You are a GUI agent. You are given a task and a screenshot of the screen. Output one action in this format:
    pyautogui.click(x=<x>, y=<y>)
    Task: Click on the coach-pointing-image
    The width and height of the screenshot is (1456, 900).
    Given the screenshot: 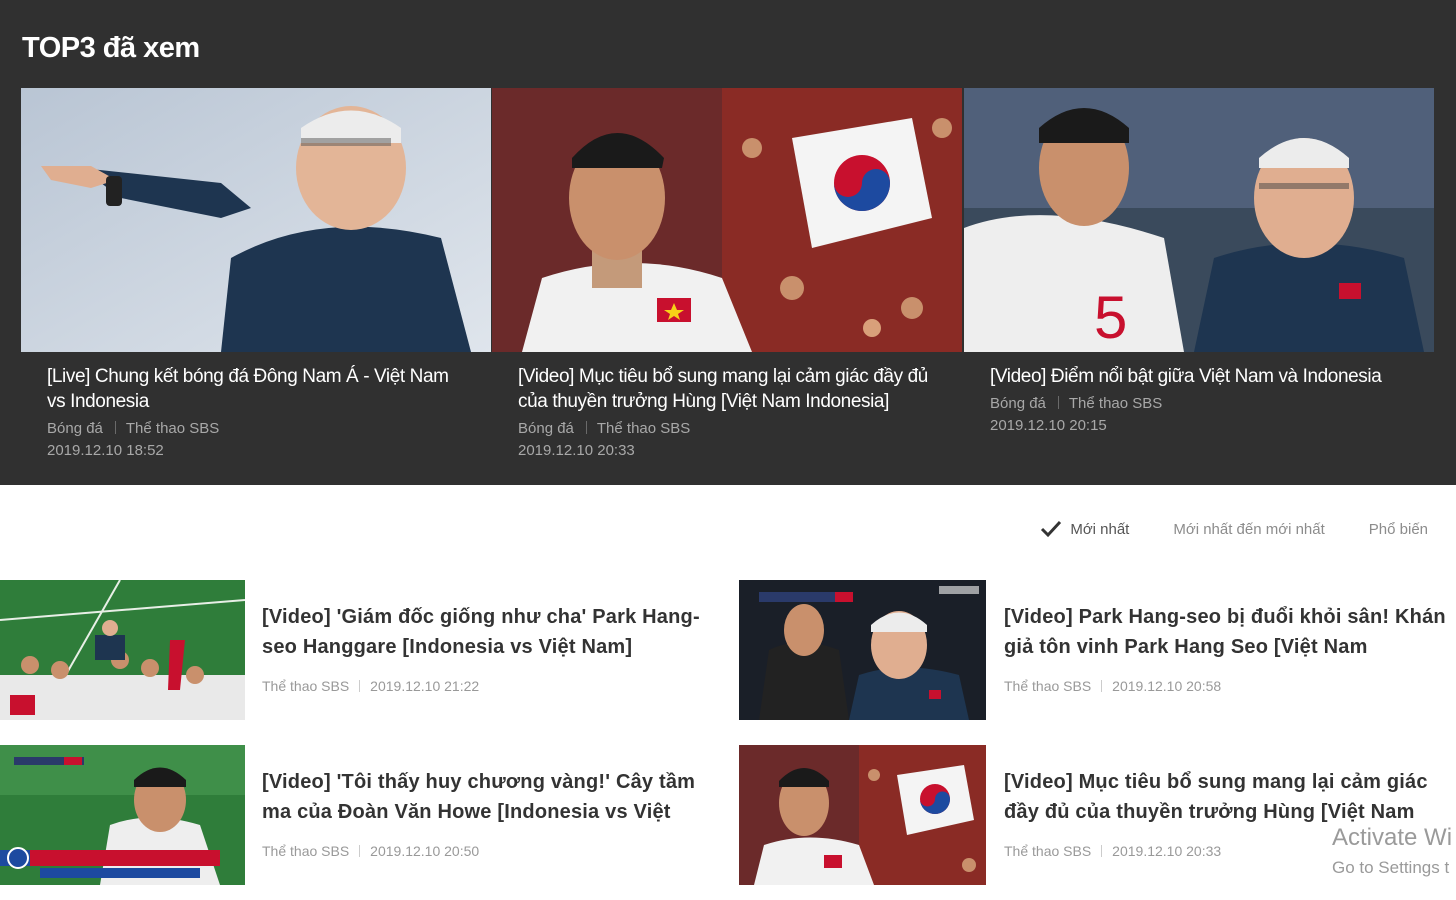 What is the action you would take?
    pyautogui.click(x=256, y=220)
    